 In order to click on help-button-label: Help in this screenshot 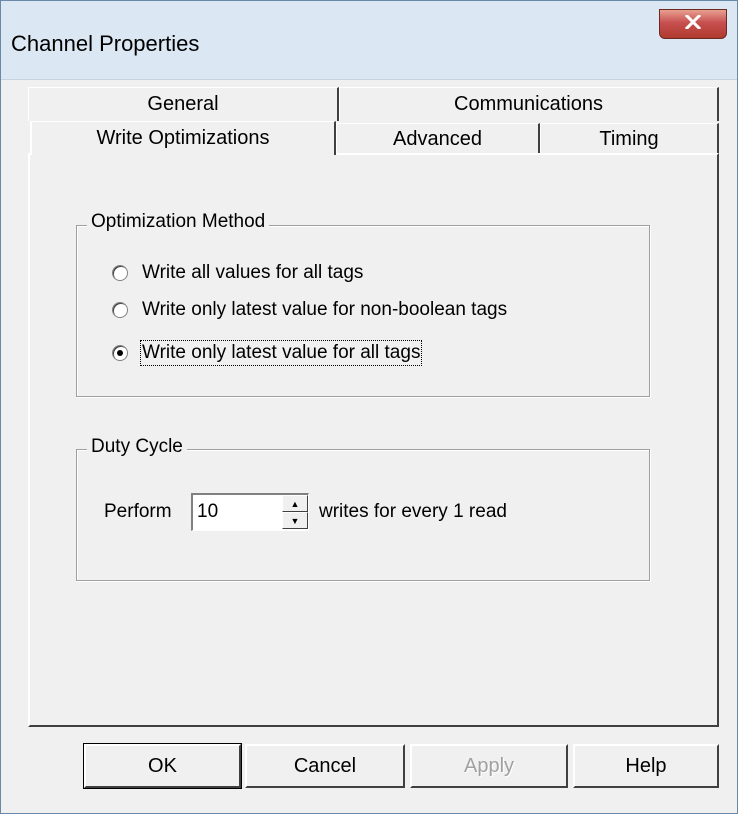, I will do `click(646, 765)`.